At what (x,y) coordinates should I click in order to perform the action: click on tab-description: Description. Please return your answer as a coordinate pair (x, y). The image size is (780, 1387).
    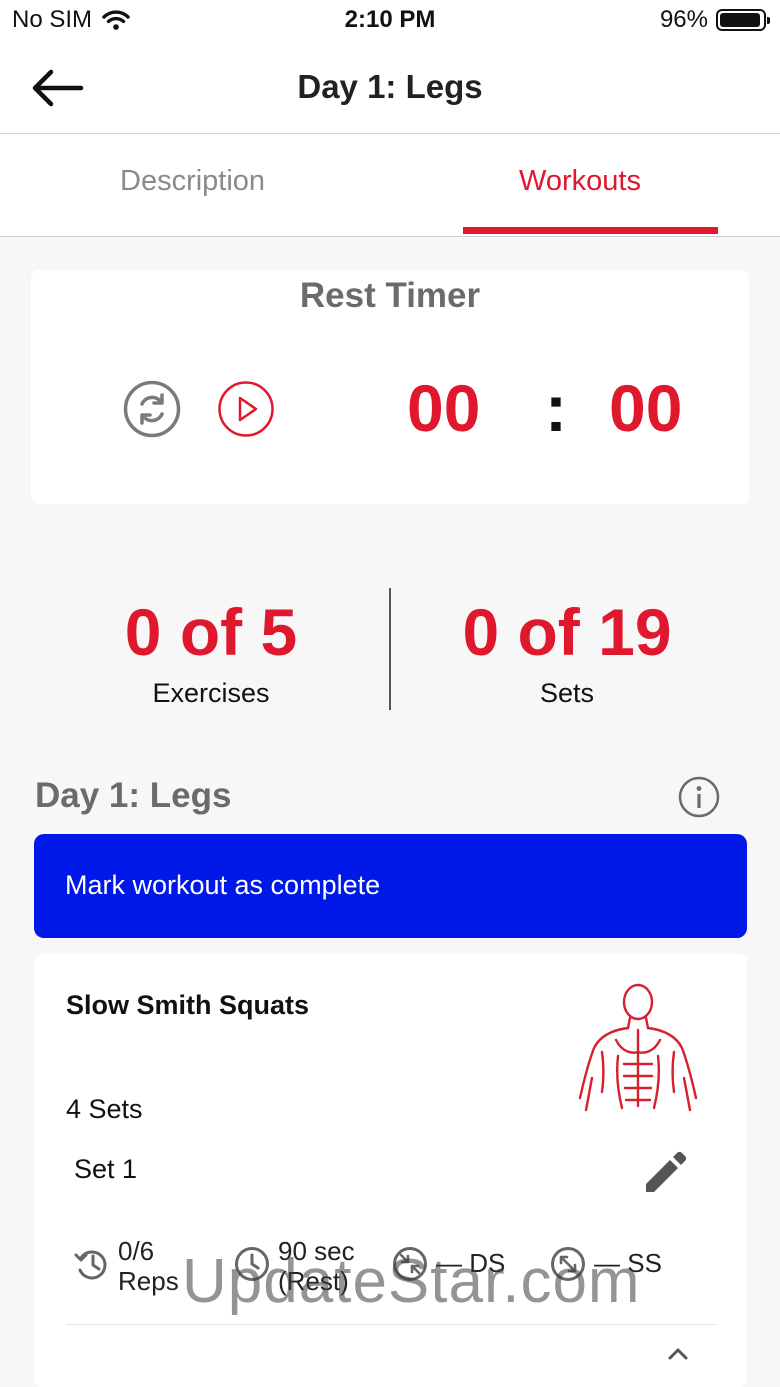
    Looking at the image, I should click on (192, 181).